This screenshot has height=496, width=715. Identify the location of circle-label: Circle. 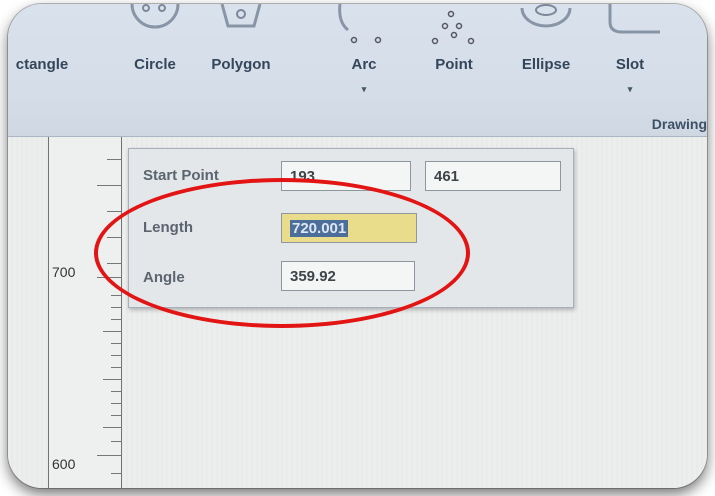
(155, 64).